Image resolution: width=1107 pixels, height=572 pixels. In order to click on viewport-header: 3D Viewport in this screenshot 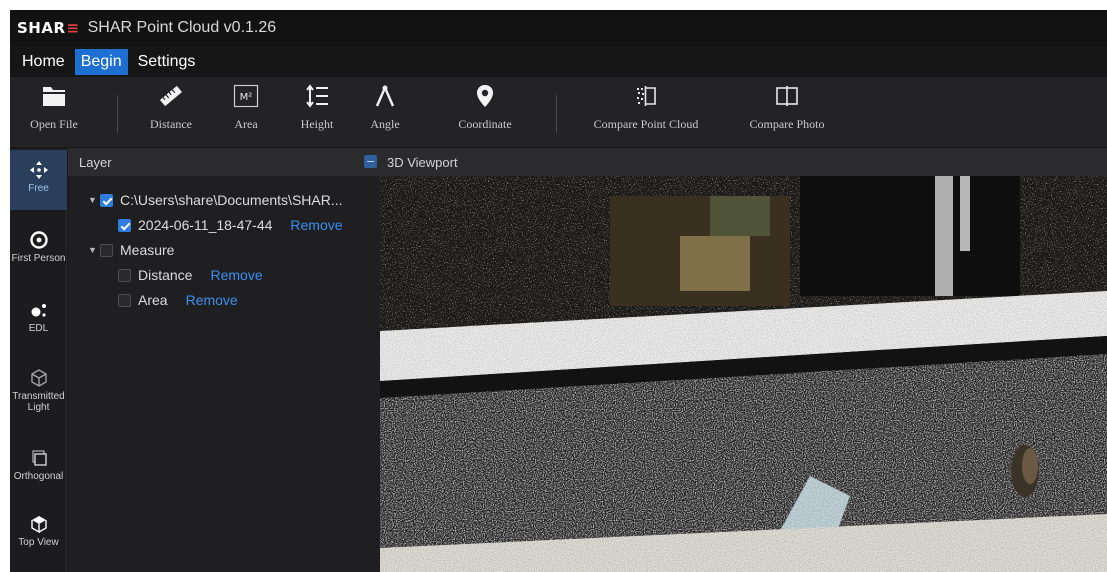, I will do `click(743, 162)`.